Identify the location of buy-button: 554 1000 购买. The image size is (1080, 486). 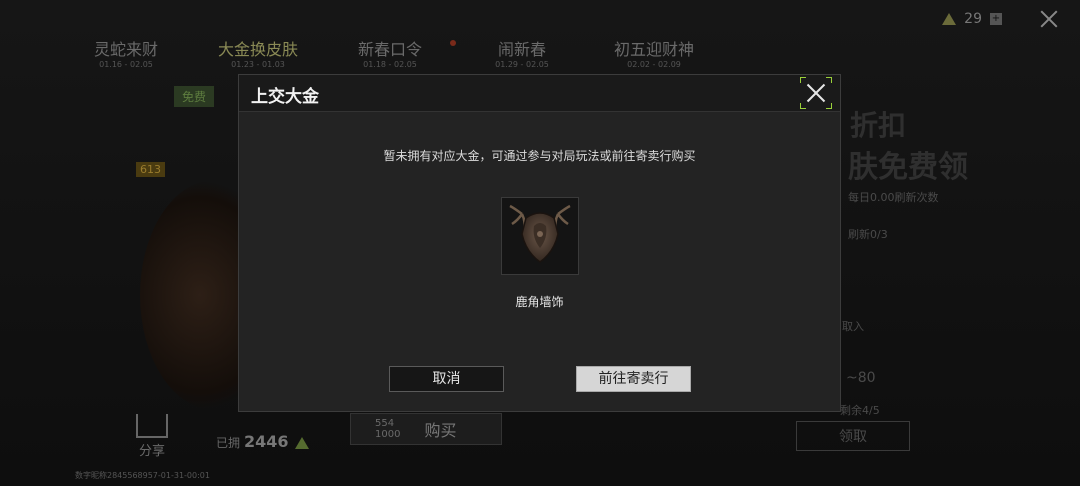
(426, 429).